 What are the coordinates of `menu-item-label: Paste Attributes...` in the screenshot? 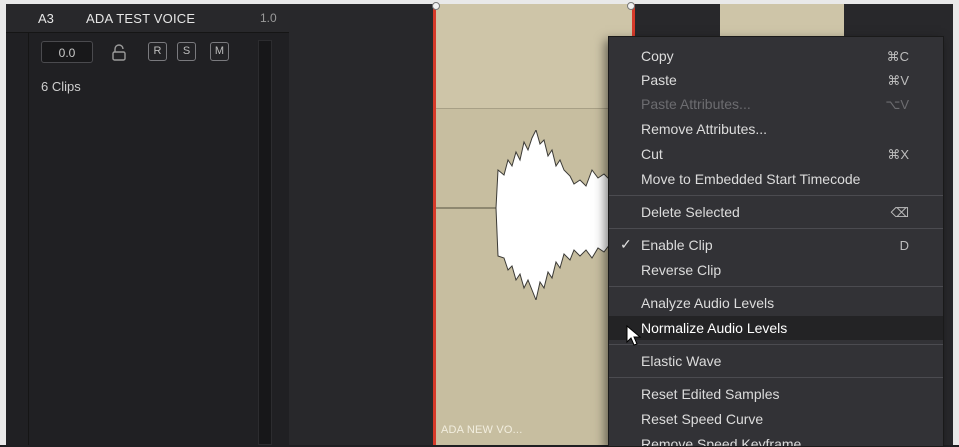 It's located at (696, 104).